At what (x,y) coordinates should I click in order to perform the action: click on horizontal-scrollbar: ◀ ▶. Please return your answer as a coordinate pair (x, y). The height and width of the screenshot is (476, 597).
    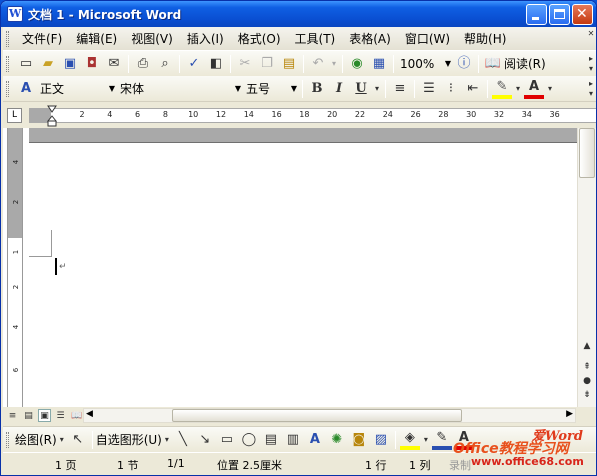
    Looking at the image, I should click on (329, 415).